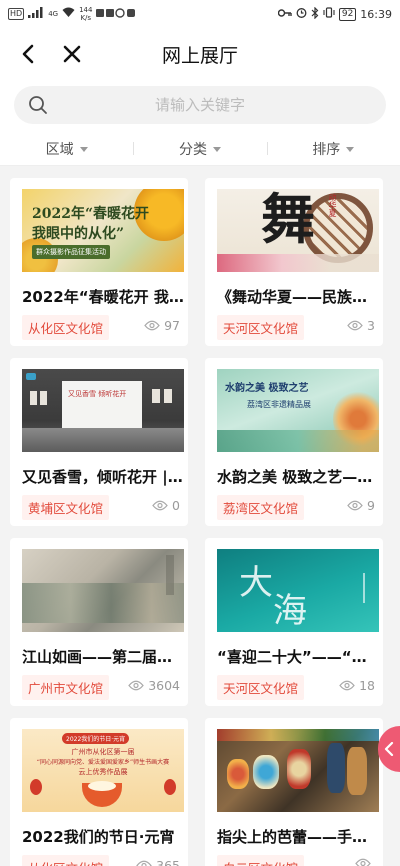  I want to click on filter-category-label: 分类, so click(192, 149).